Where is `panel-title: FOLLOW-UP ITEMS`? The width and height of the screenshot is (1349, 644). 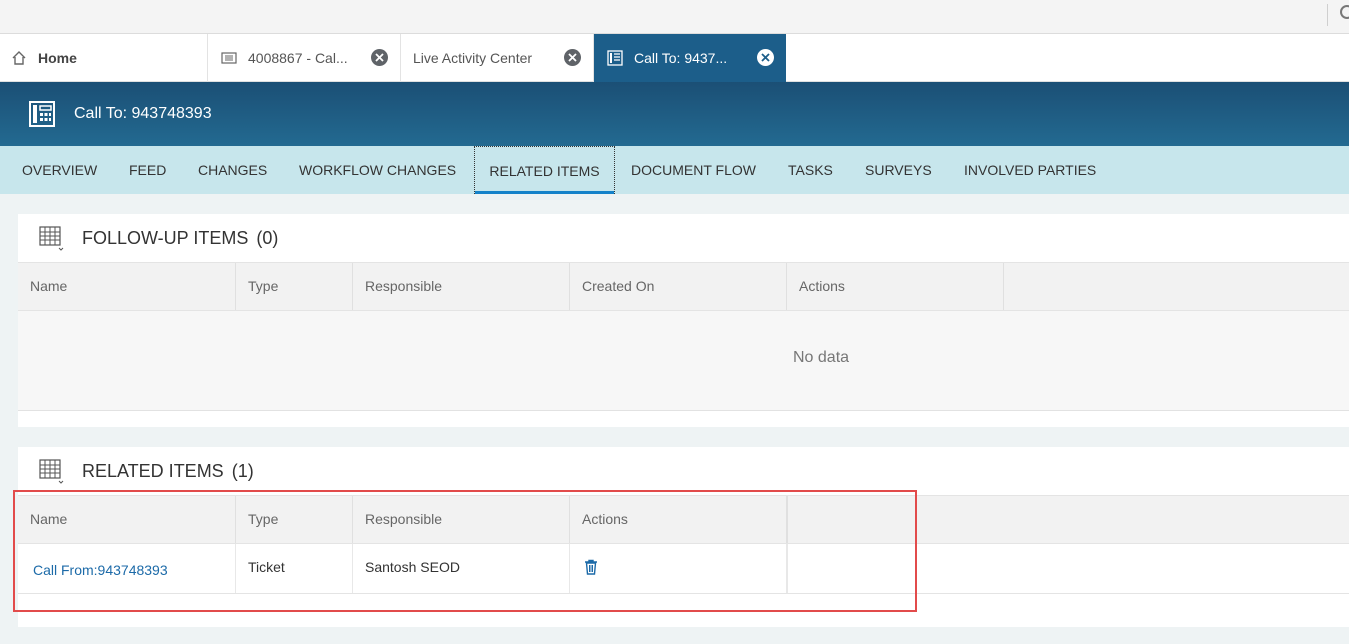
panel-title: FOLLOW-UP ITEMS is located at coordinates (165, 237).